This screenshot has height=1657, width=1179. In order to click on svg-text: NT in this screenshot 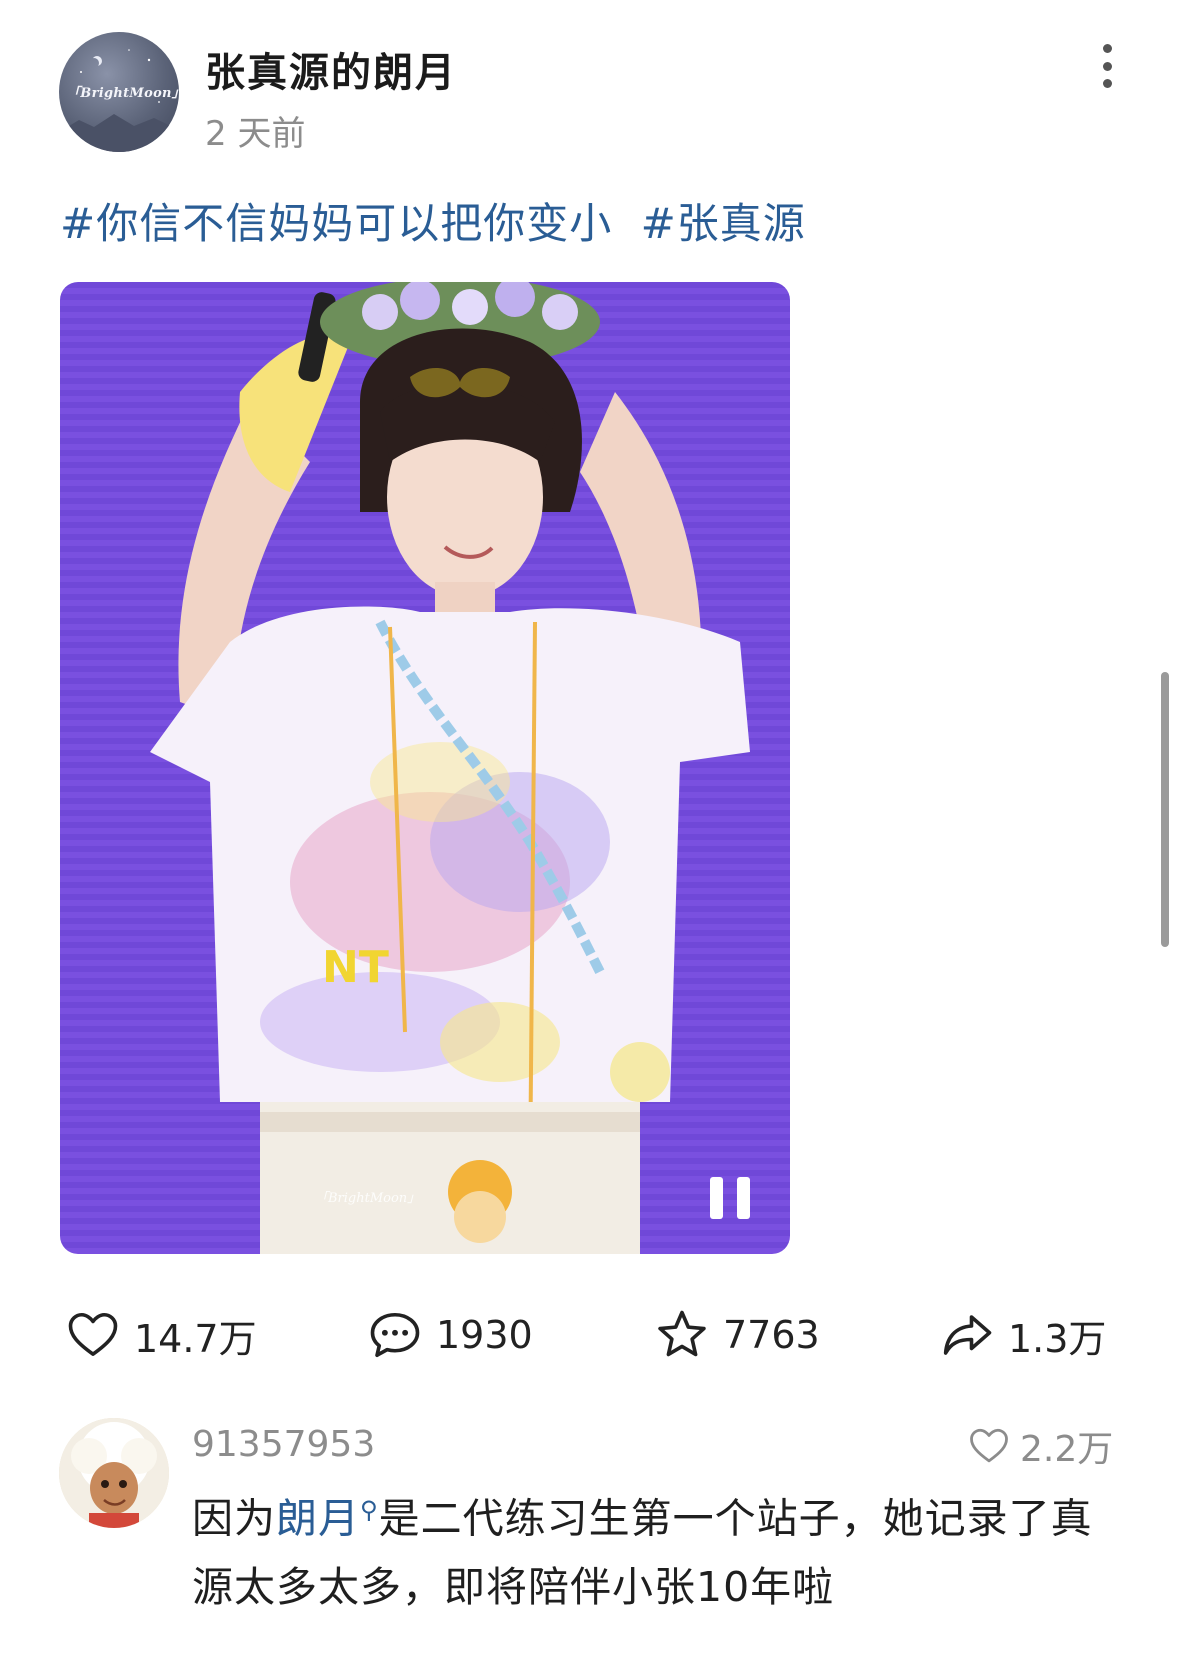, I will do `click(355, 967)`.